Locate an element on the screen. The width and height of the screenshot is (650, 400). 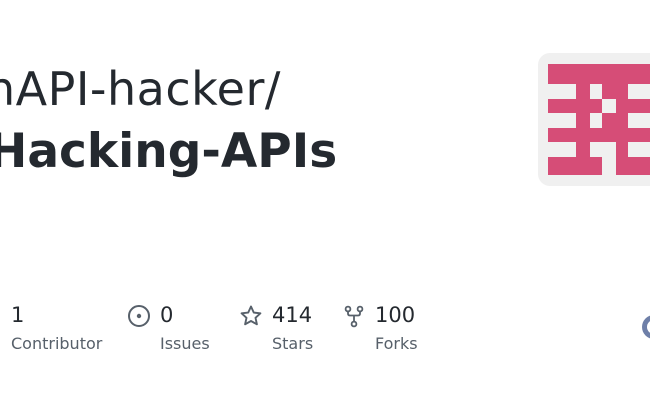
contributors-label: Contributor is located at coordinates (57, 343).